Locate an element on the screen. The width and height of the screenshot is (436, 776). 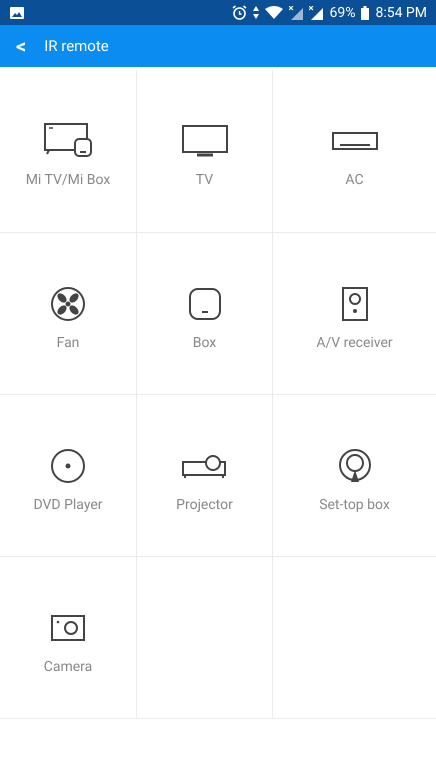
speaker-icon is located at coordinates (355, 304).